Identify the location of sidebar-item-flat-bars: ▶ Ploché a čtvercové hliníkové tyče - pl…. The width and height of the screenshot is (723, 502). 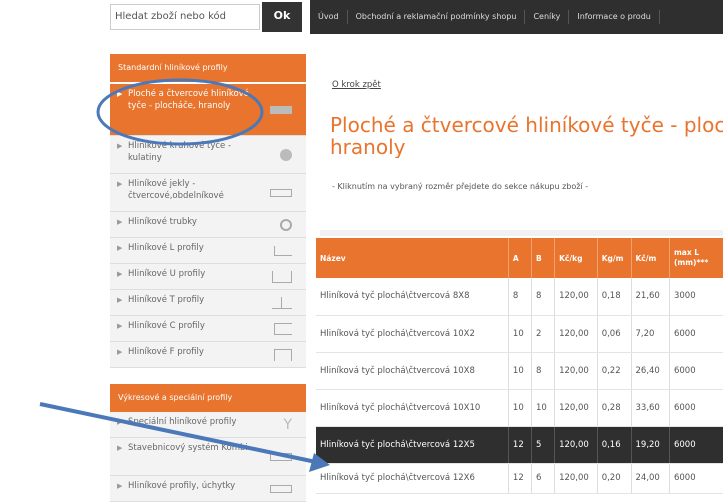
(208, 110).